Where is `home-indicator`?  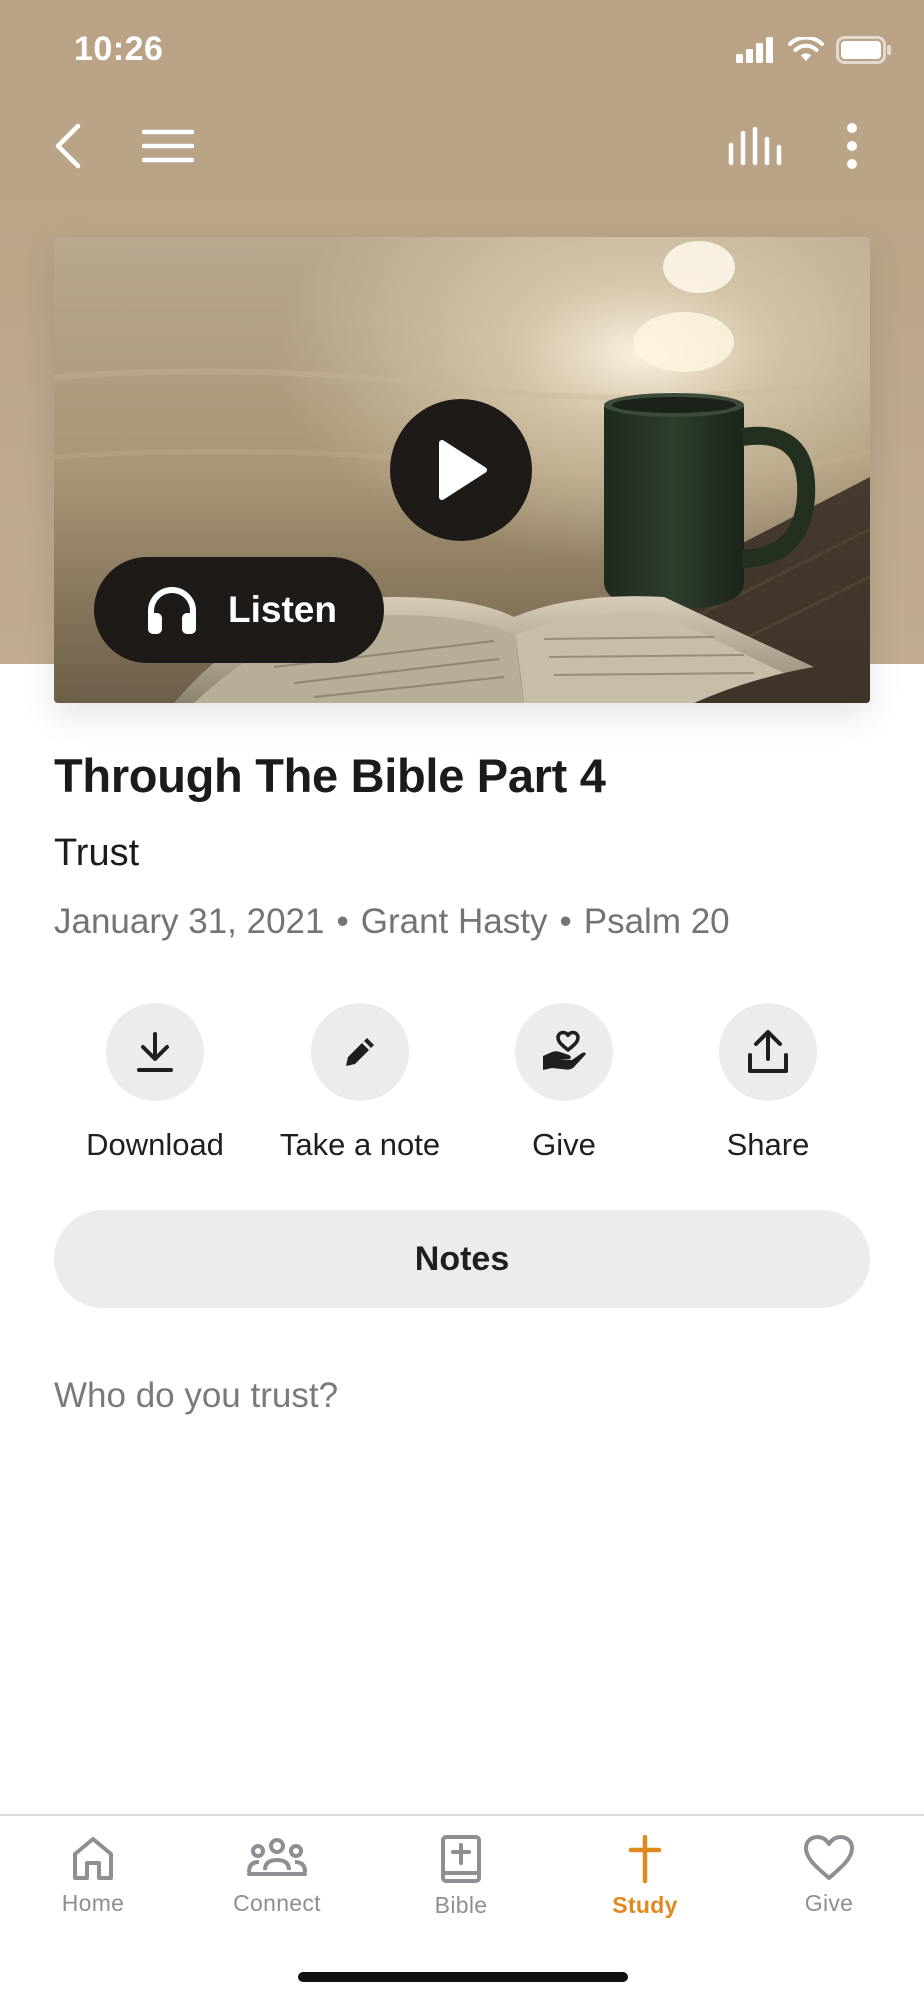
home-indicator is located at coordinates (463, 1977).